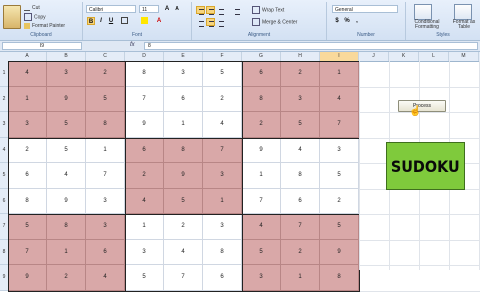 The height and width of the screenshot is (292, 480). I want to click on conditional-formatting-button: Conditional Formatting, so click(427, 25).